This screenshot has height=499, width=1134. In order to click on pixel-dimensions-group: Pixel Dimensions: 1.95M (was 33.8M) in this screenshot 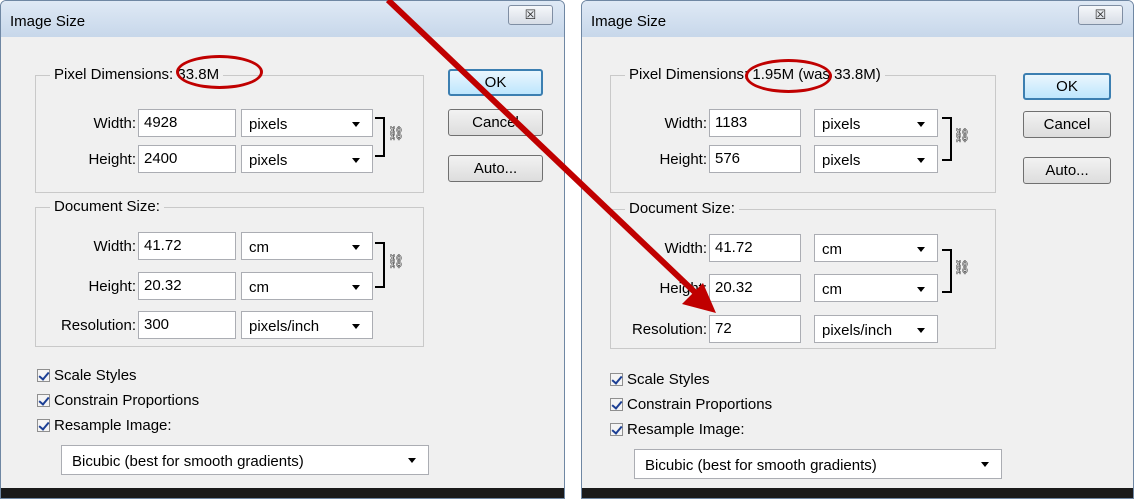, I will do `click(803, 129)`.